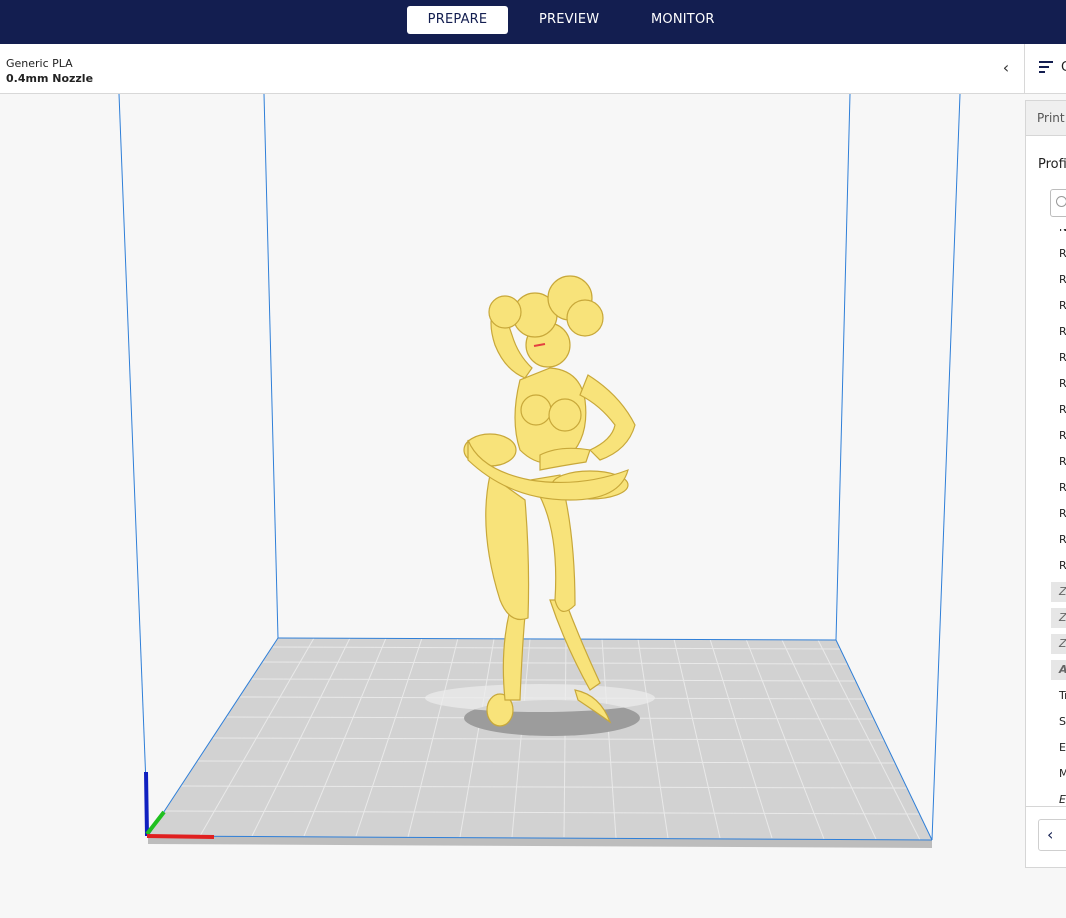 Image resolution: width=1066 pixels, height=918 pixels. What do you see at coordinates (1046, 722) in the screenshot?
I see `setting-row: S` at bounding box center [1046, 722].